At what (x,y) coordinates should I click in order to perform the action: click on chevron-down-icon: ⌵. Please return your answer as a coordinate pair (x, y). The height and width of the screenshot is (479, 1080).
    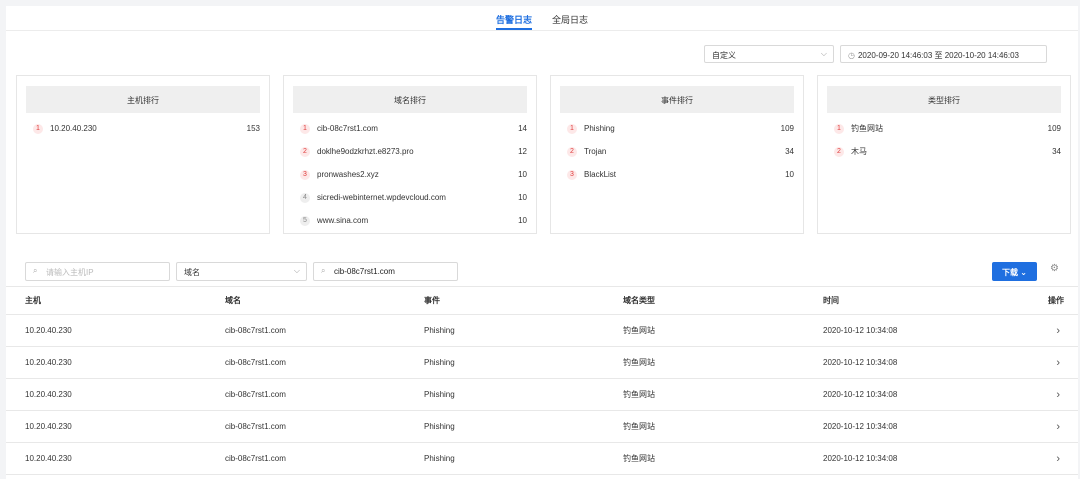
    Looking at the image, I should click on (296, 270).